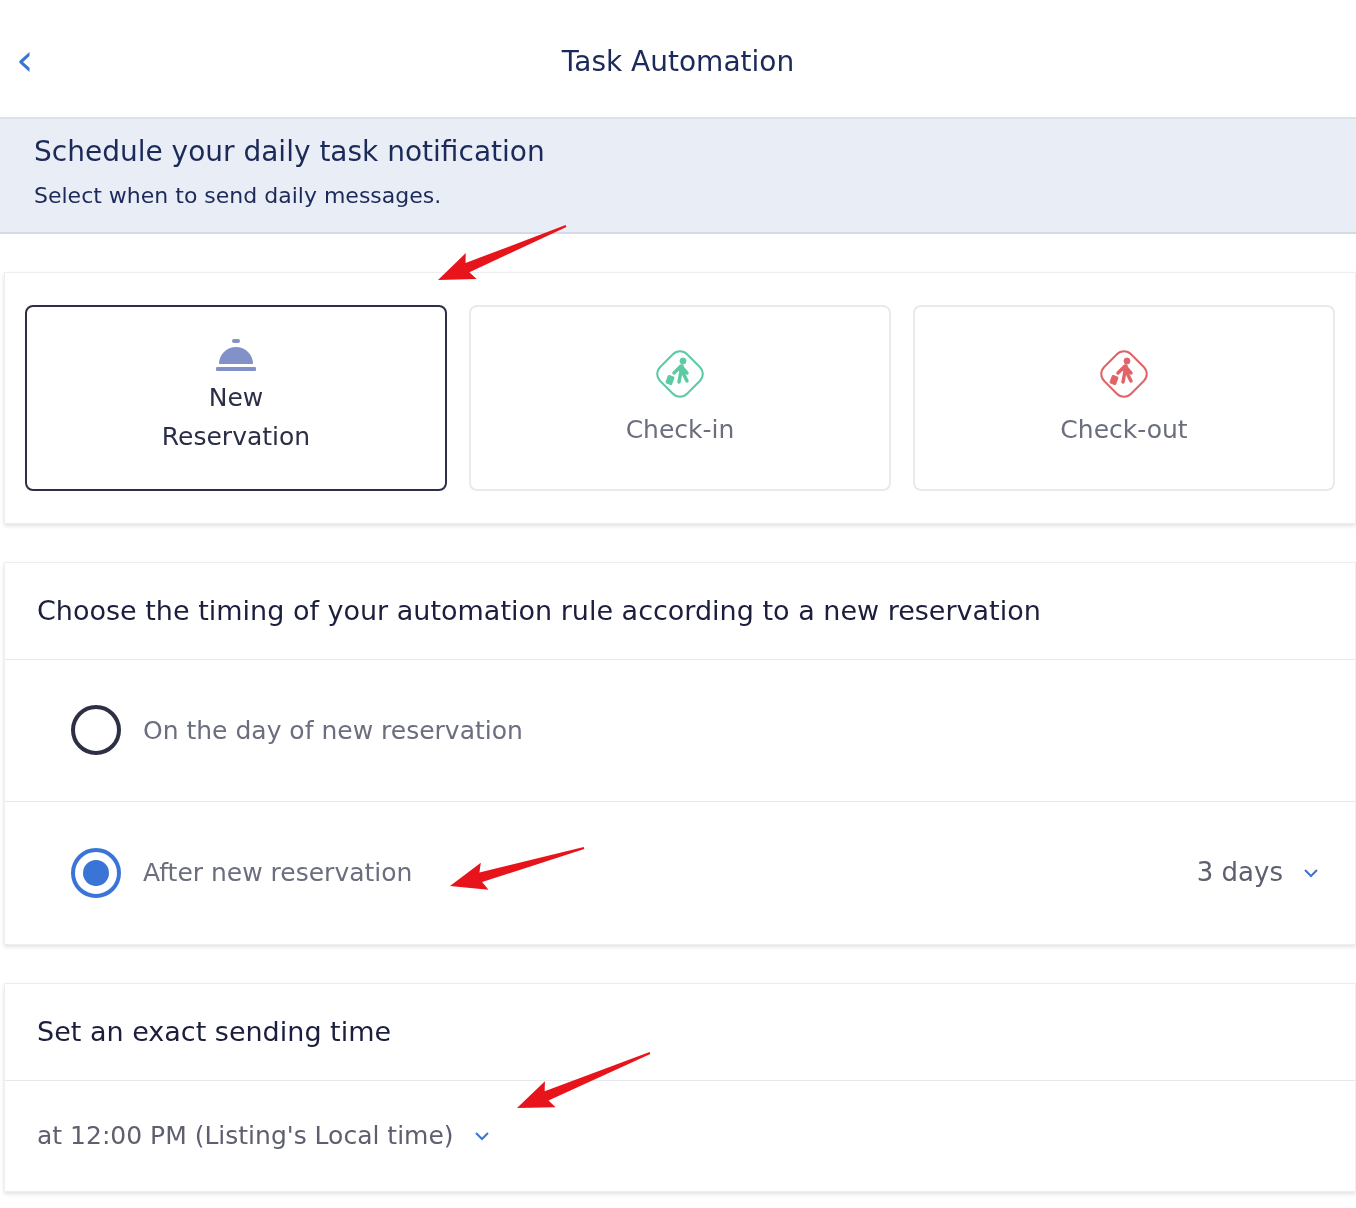 This screenshot has width=1356, height=1208. I want to click on bell-icon, so click(236, 354).